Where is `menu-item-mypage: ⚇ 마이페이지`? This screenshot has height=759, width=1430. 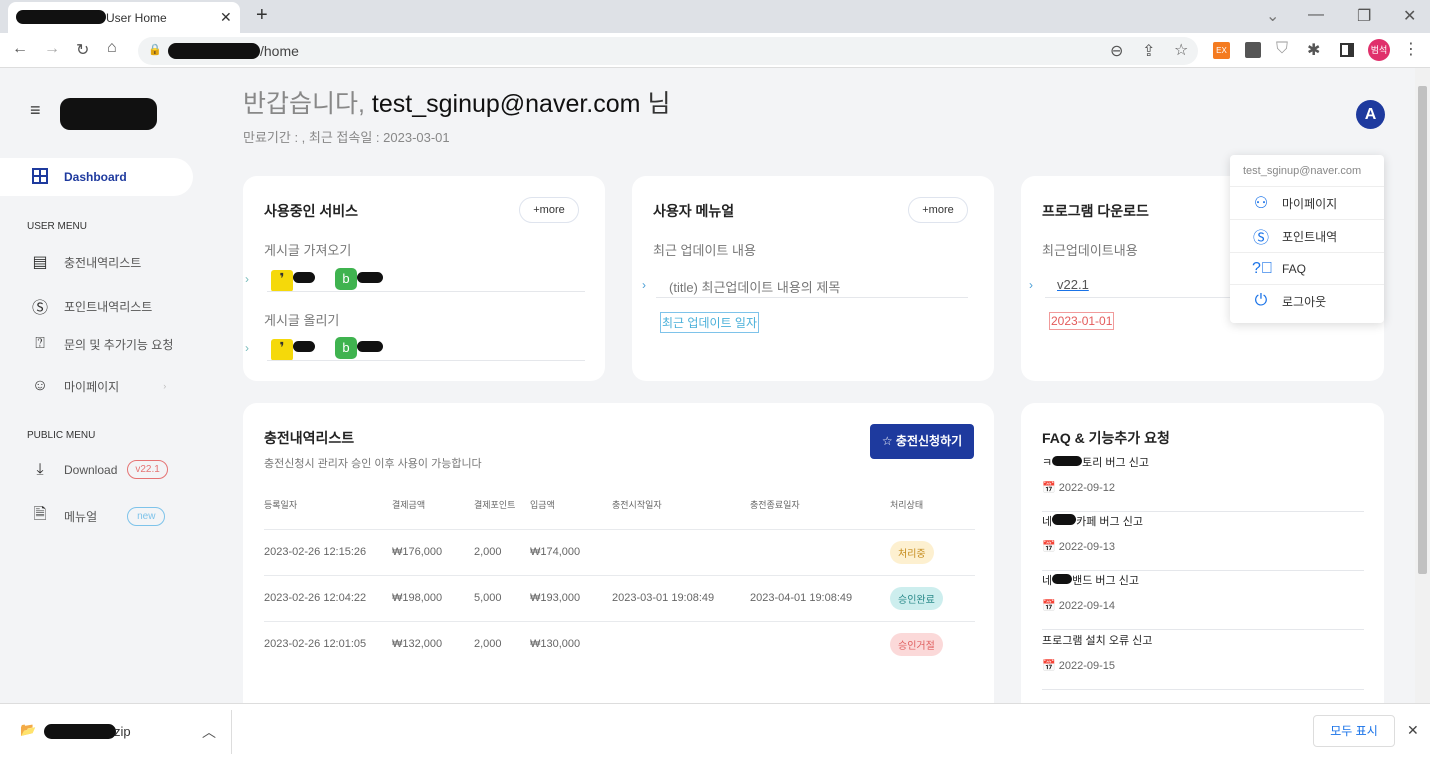
menu-item-mypage: ⚇ 마이페이지 is located at coordinates (1307, 202).